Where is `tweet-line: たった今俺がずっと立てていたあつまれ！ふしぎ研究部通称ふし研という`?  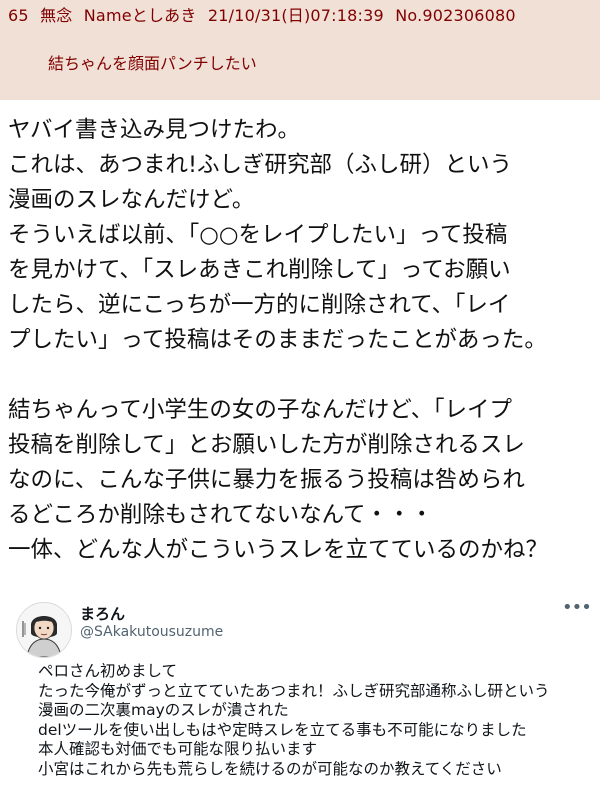
tweet-line: たった今俺がずっと立てていたあつまれ！ふしぎ研究部通称ふし研という is located at coordinates (294, 690).